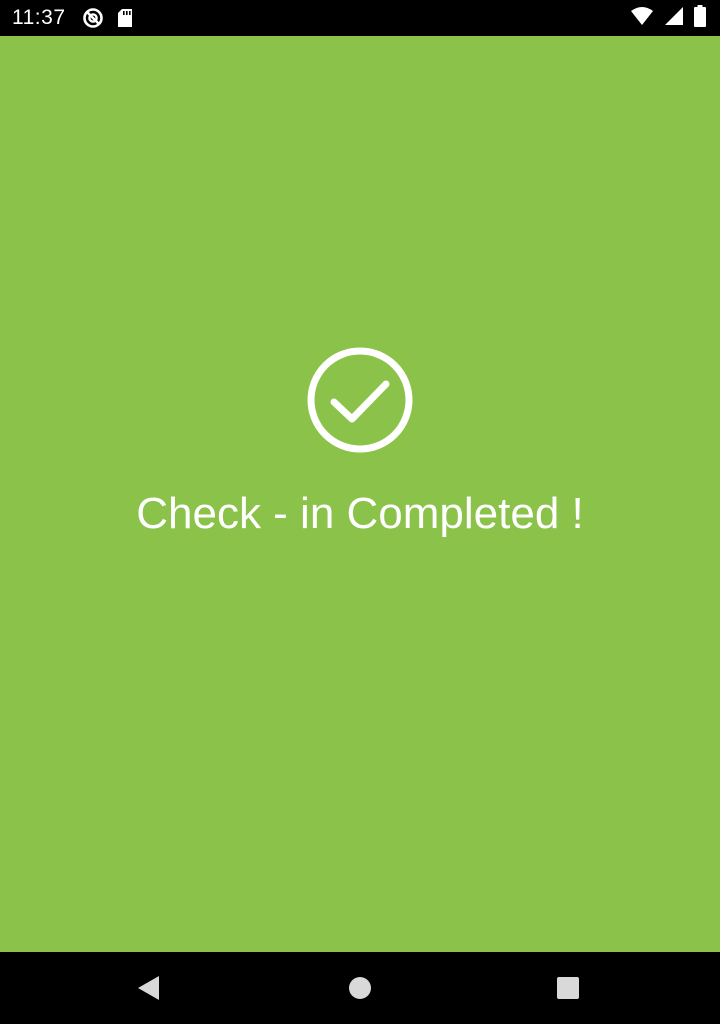 The height and width of the screenshot is (1024, 720). I want to click on signal-icon, so click(674, 18).